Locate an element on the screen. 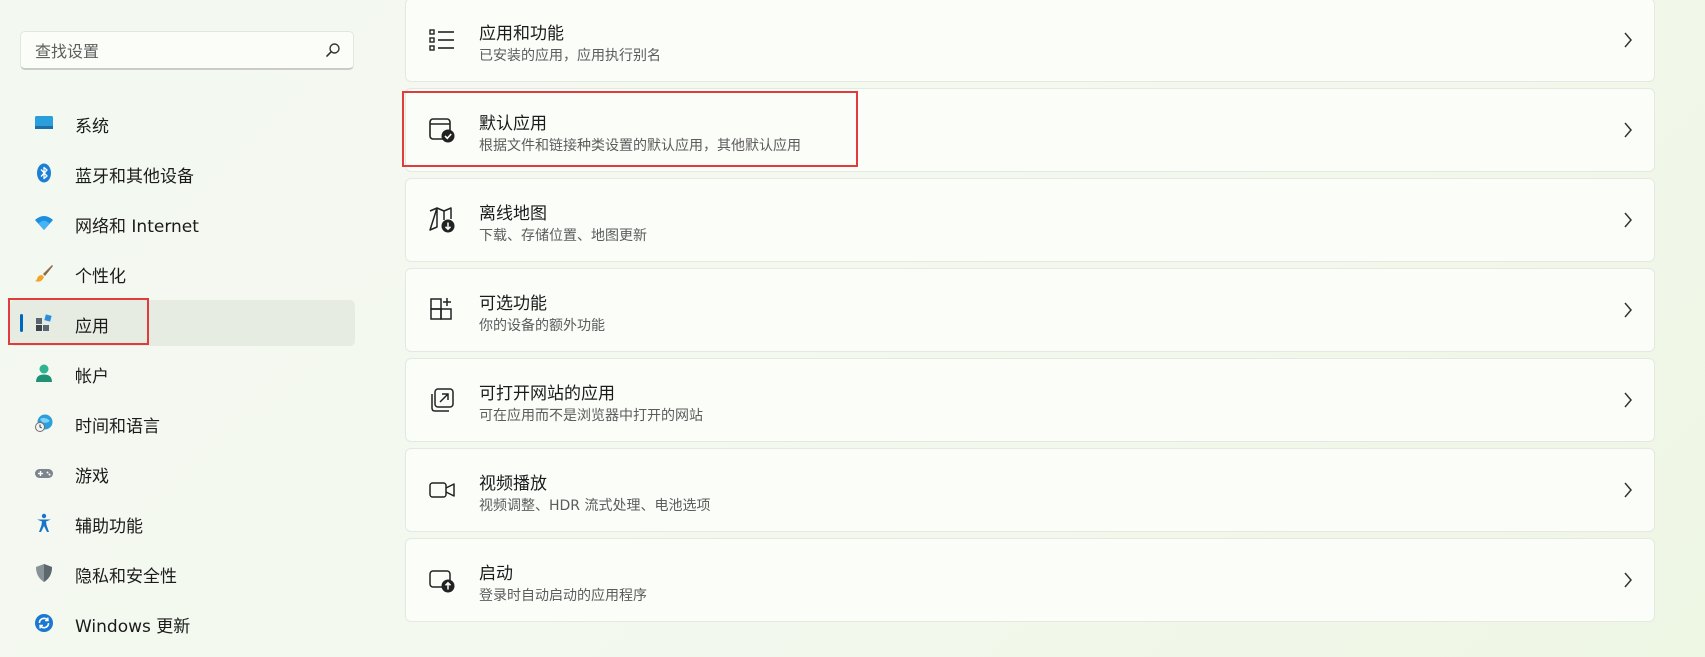 This screenshot has height=657, width=1705. sidebar-item-label: 时间和语言 is located at coordinates (117, 427).